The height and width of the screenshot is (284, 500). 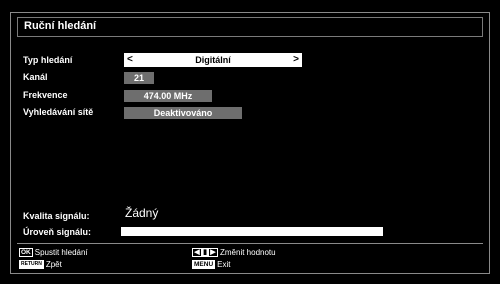 I want to click on channel-field: 21, so click(x=139, y=78).